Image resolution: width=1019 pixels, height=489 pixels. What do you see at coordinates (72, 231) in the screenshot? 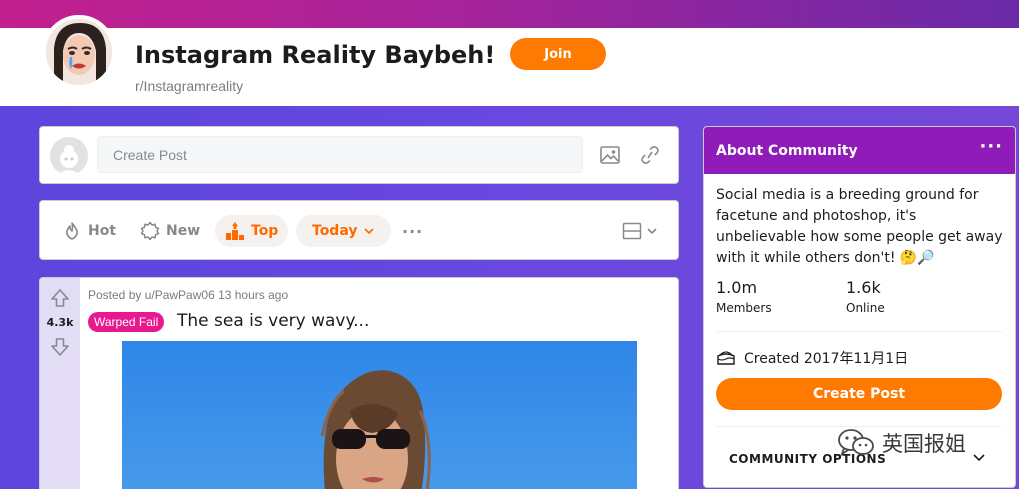
I see `flame-icon` at bounding box center [72, 231].